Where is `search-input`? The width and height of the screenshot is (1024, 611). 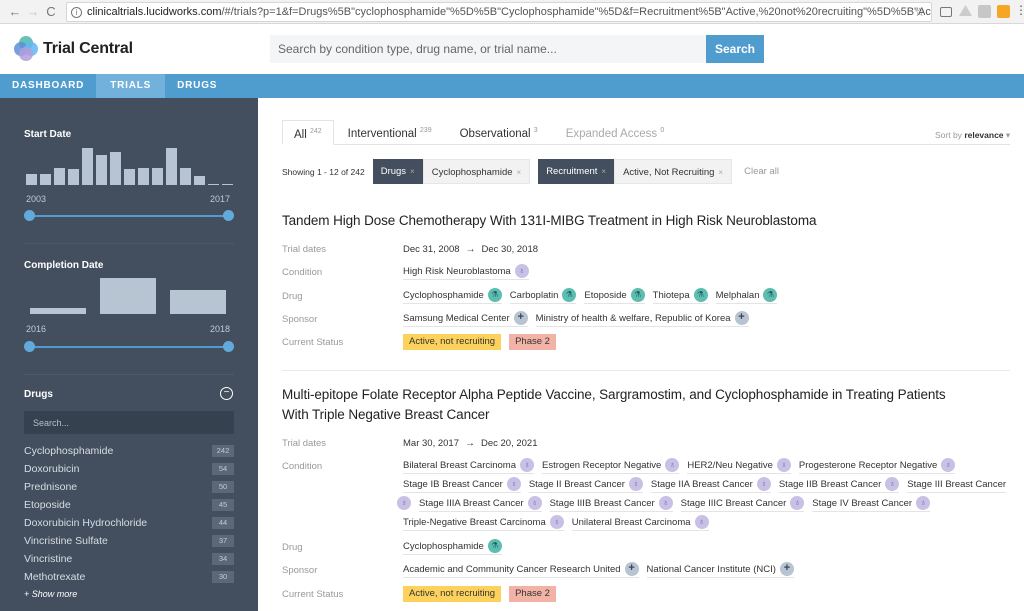
search-input is located at coordinates (488, 49).